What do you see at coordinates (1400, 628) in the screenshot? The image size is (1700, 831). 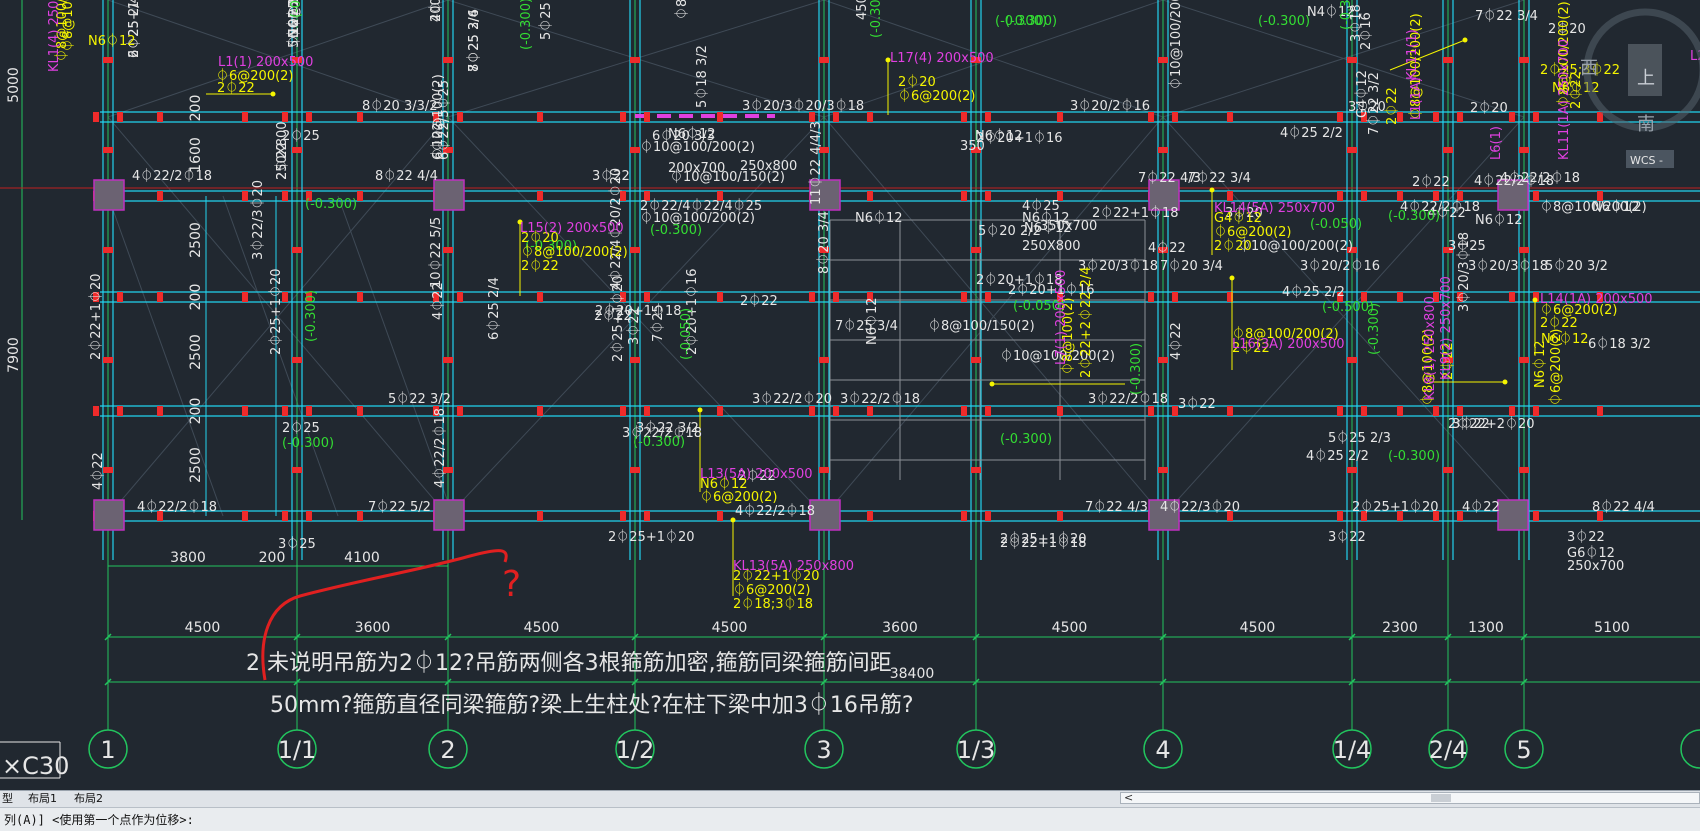 I see `dim-value: 2300` at bounding box center [1400, 628].